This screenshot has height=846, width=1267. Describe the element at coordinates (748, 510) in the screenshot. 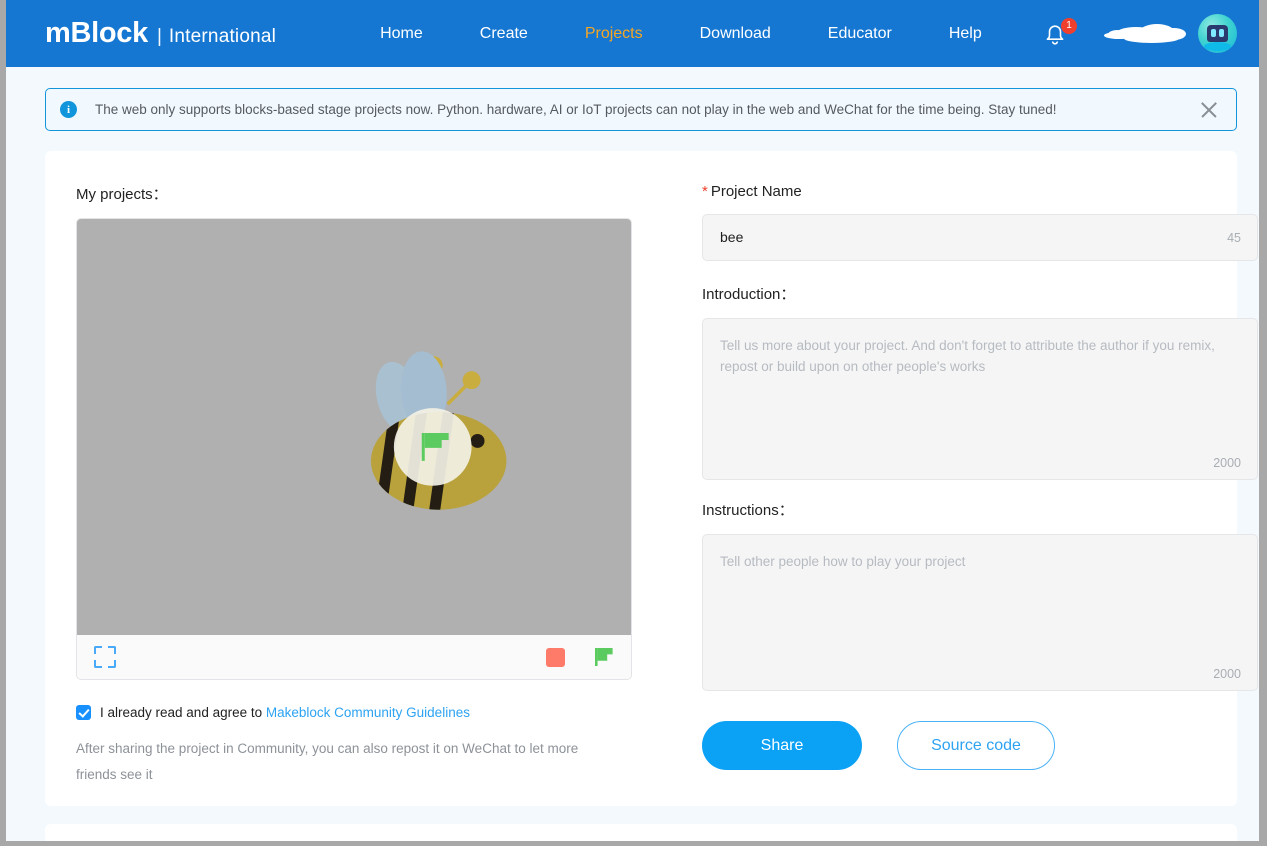

I see `instructions-label: Instructions：` at that location.